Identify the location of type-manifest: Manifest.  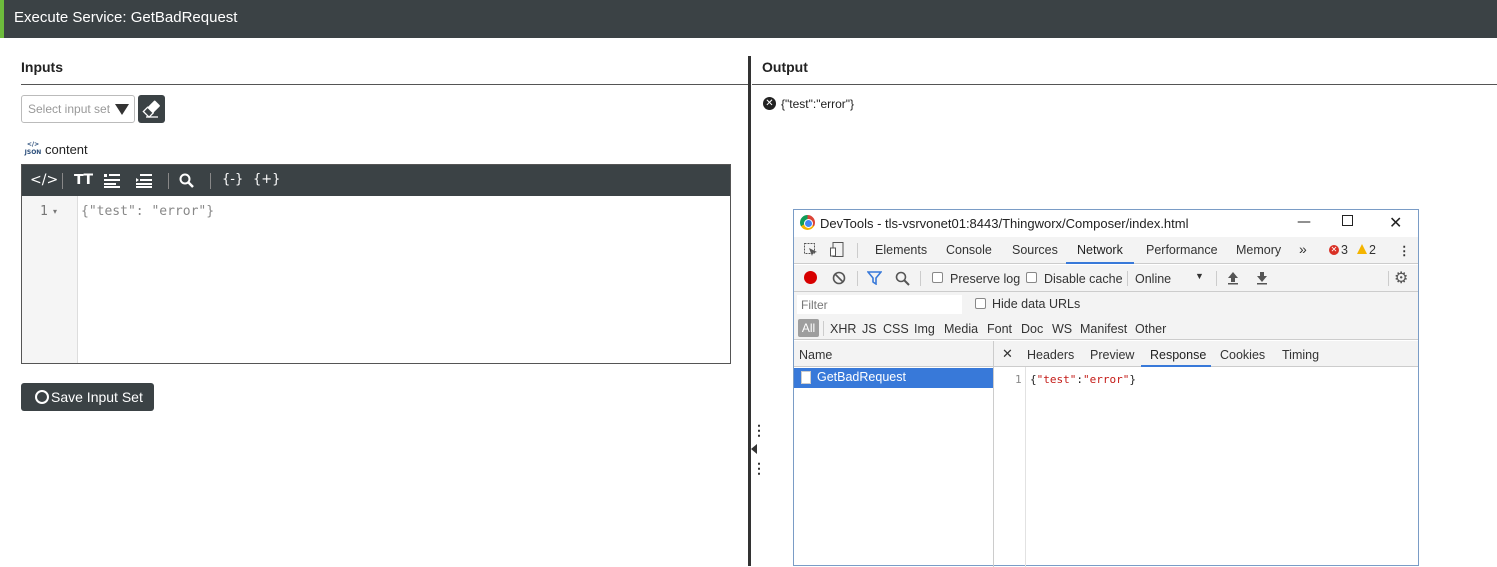
(1103, 329).